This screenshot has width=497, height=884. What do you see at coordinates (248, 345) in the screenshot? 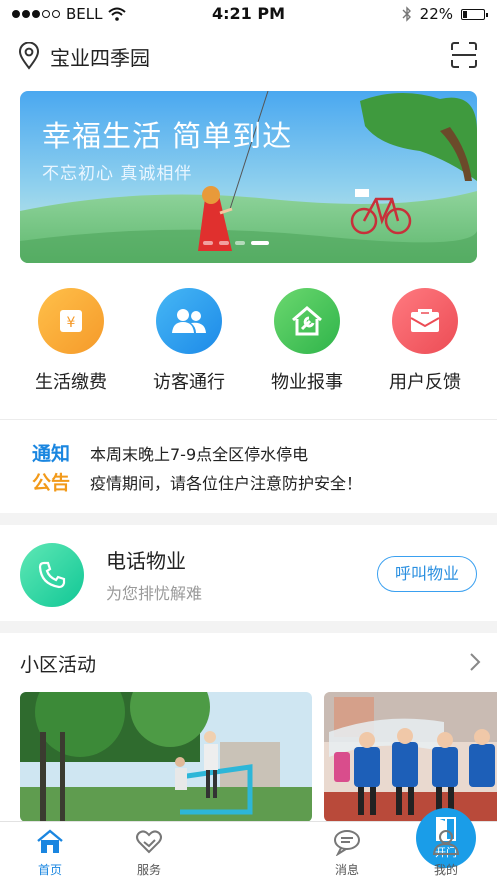
I see `service-grid: ¥ 生活缴费 访客通行 物业报事 用户反馈` at bounding box center [248, 345].